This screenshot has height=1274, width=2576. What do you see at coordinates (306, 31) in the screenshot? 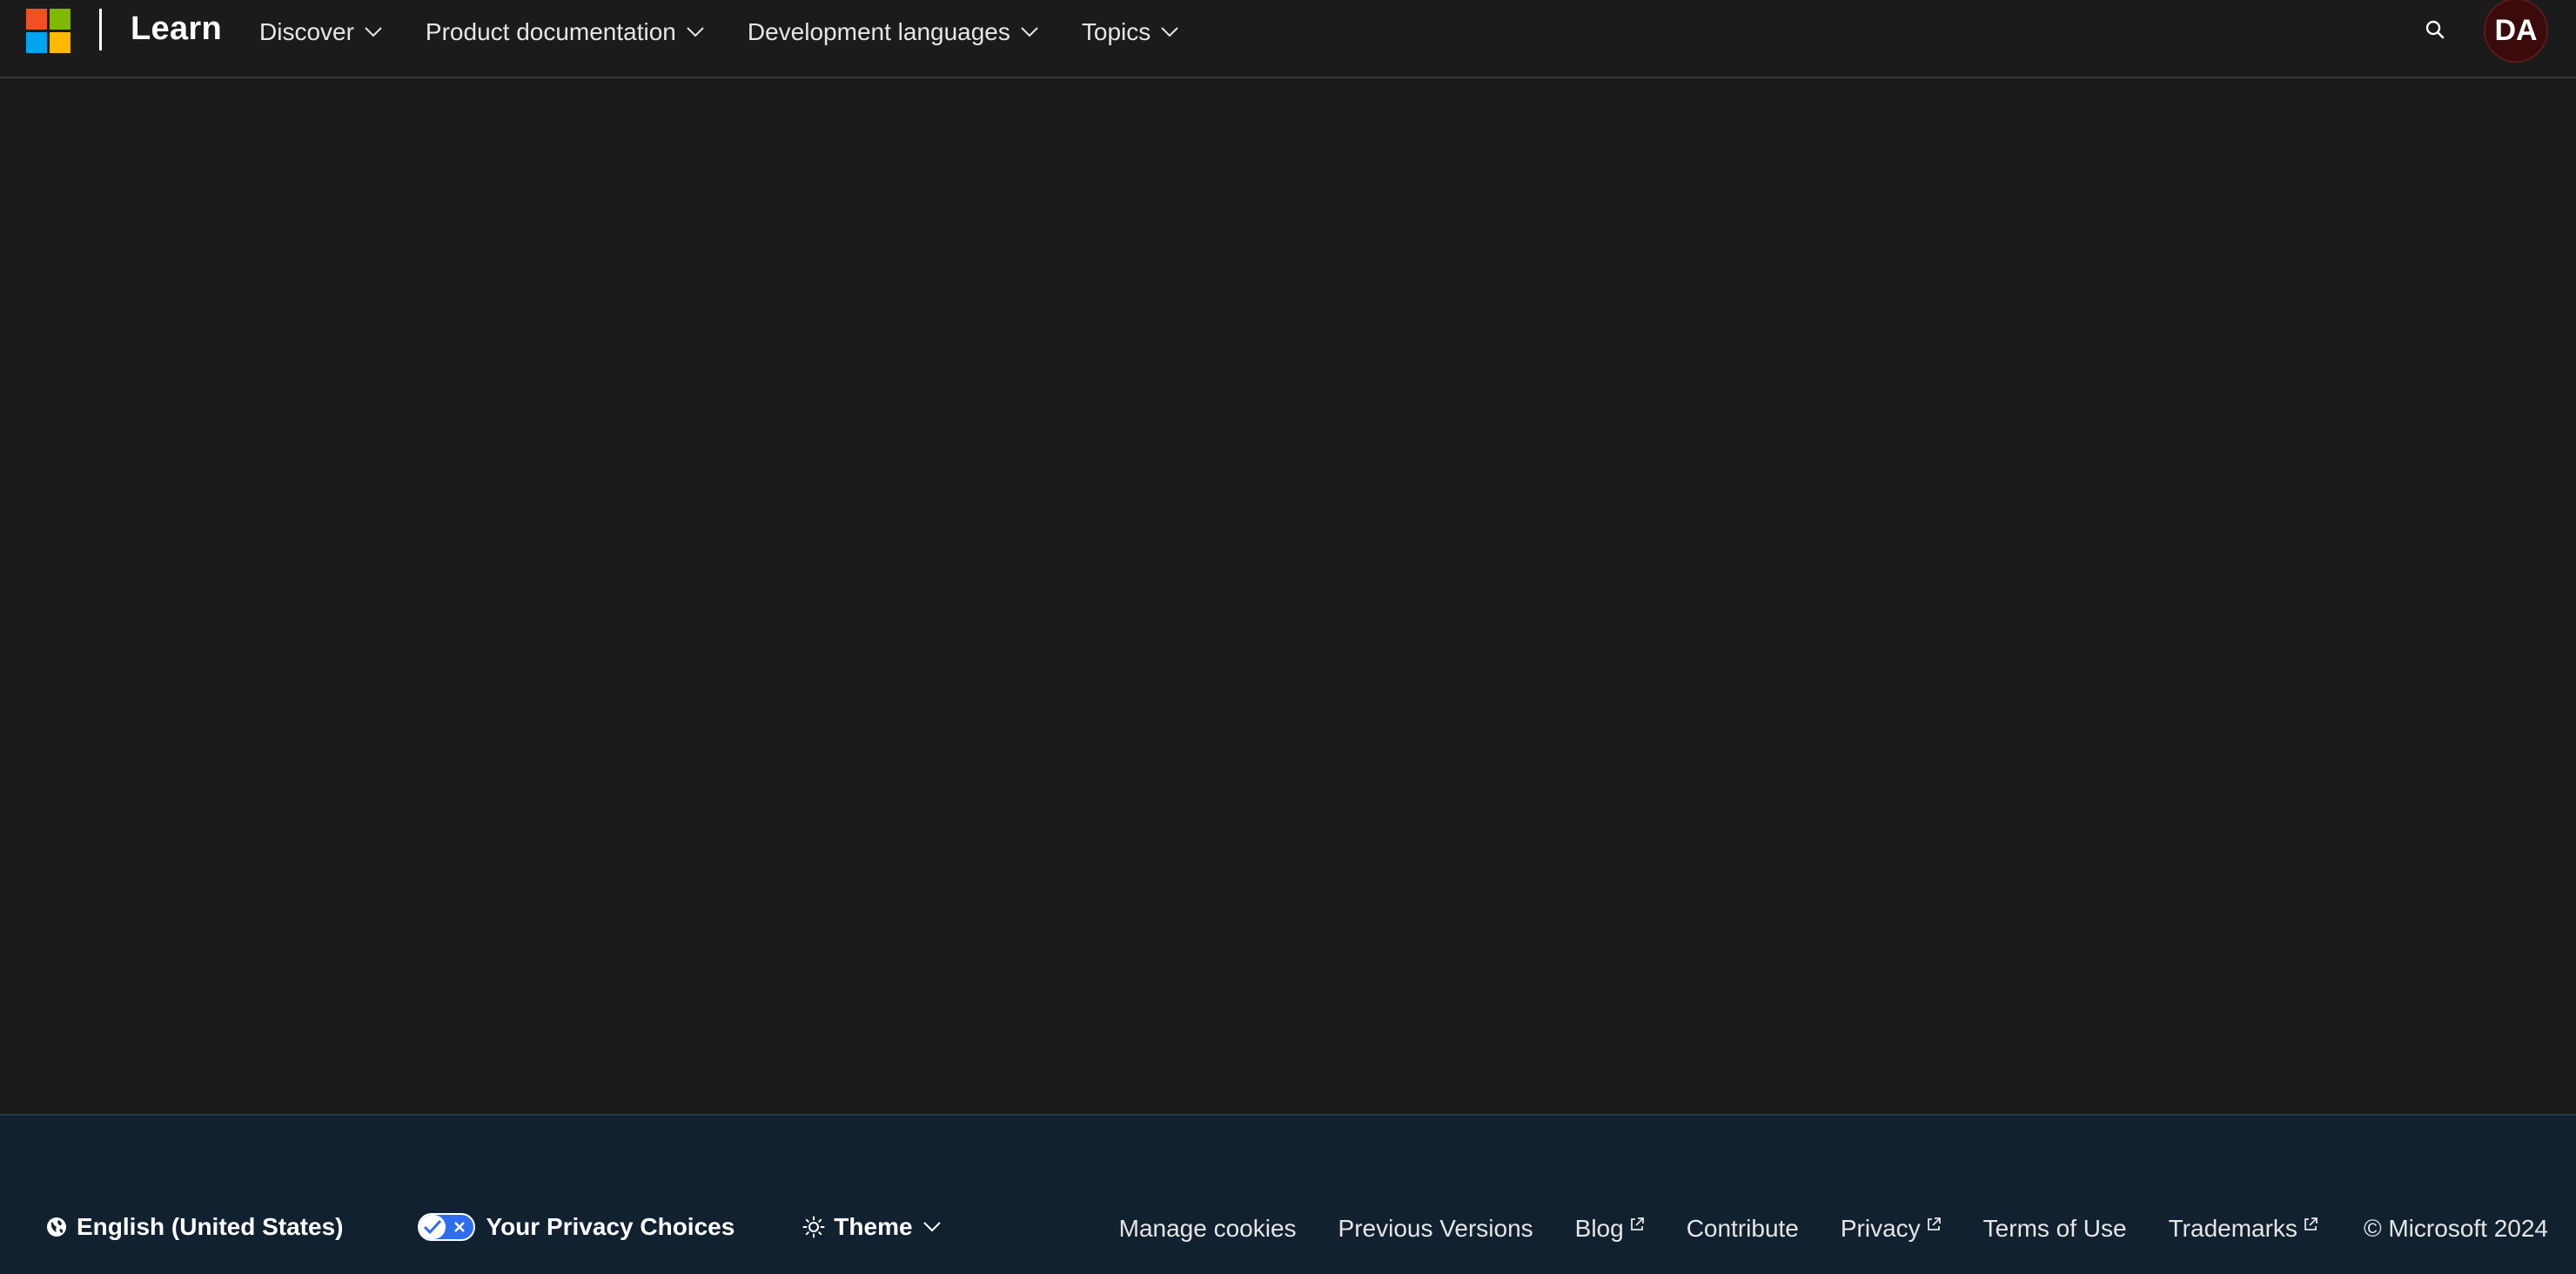
I see `nav-discover-label: Discover` at bounding box center [306, 31].